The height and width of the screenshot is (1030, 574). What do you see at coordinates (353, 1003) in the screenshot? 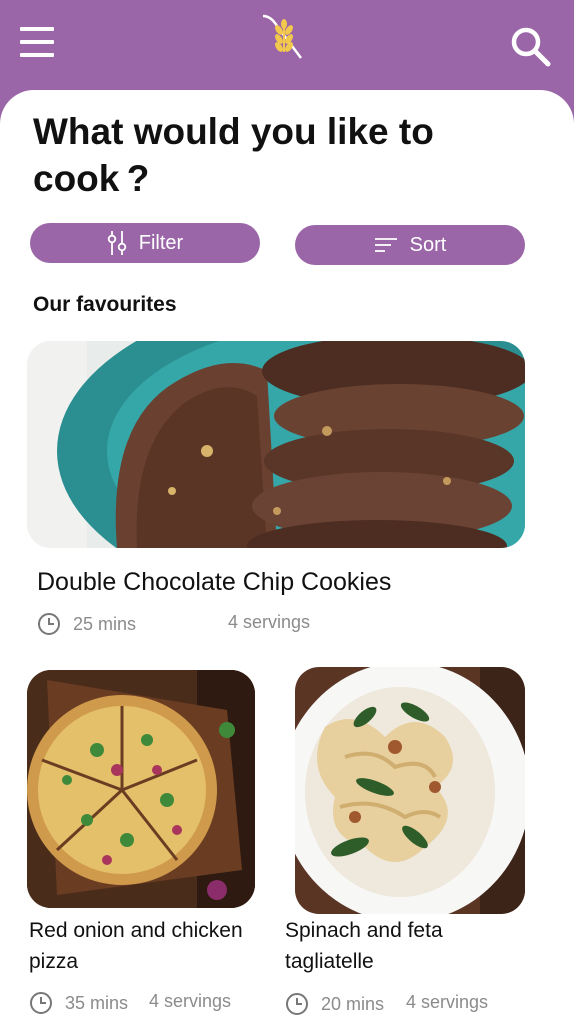
I see `recipe-time-value: 20 mins` at bounding box center [353, 1003].